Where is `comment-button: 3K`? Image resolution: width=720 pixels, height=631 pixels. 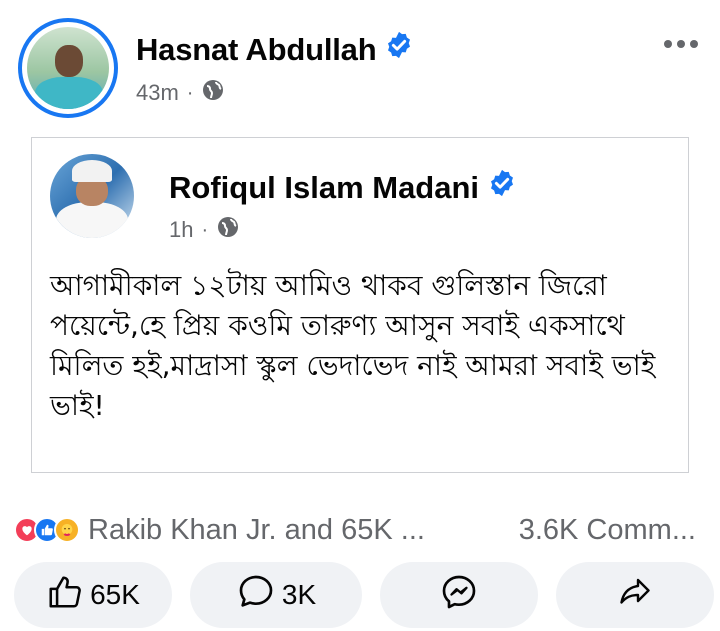 comment-button: 3K is located at coordinates (276, 595).